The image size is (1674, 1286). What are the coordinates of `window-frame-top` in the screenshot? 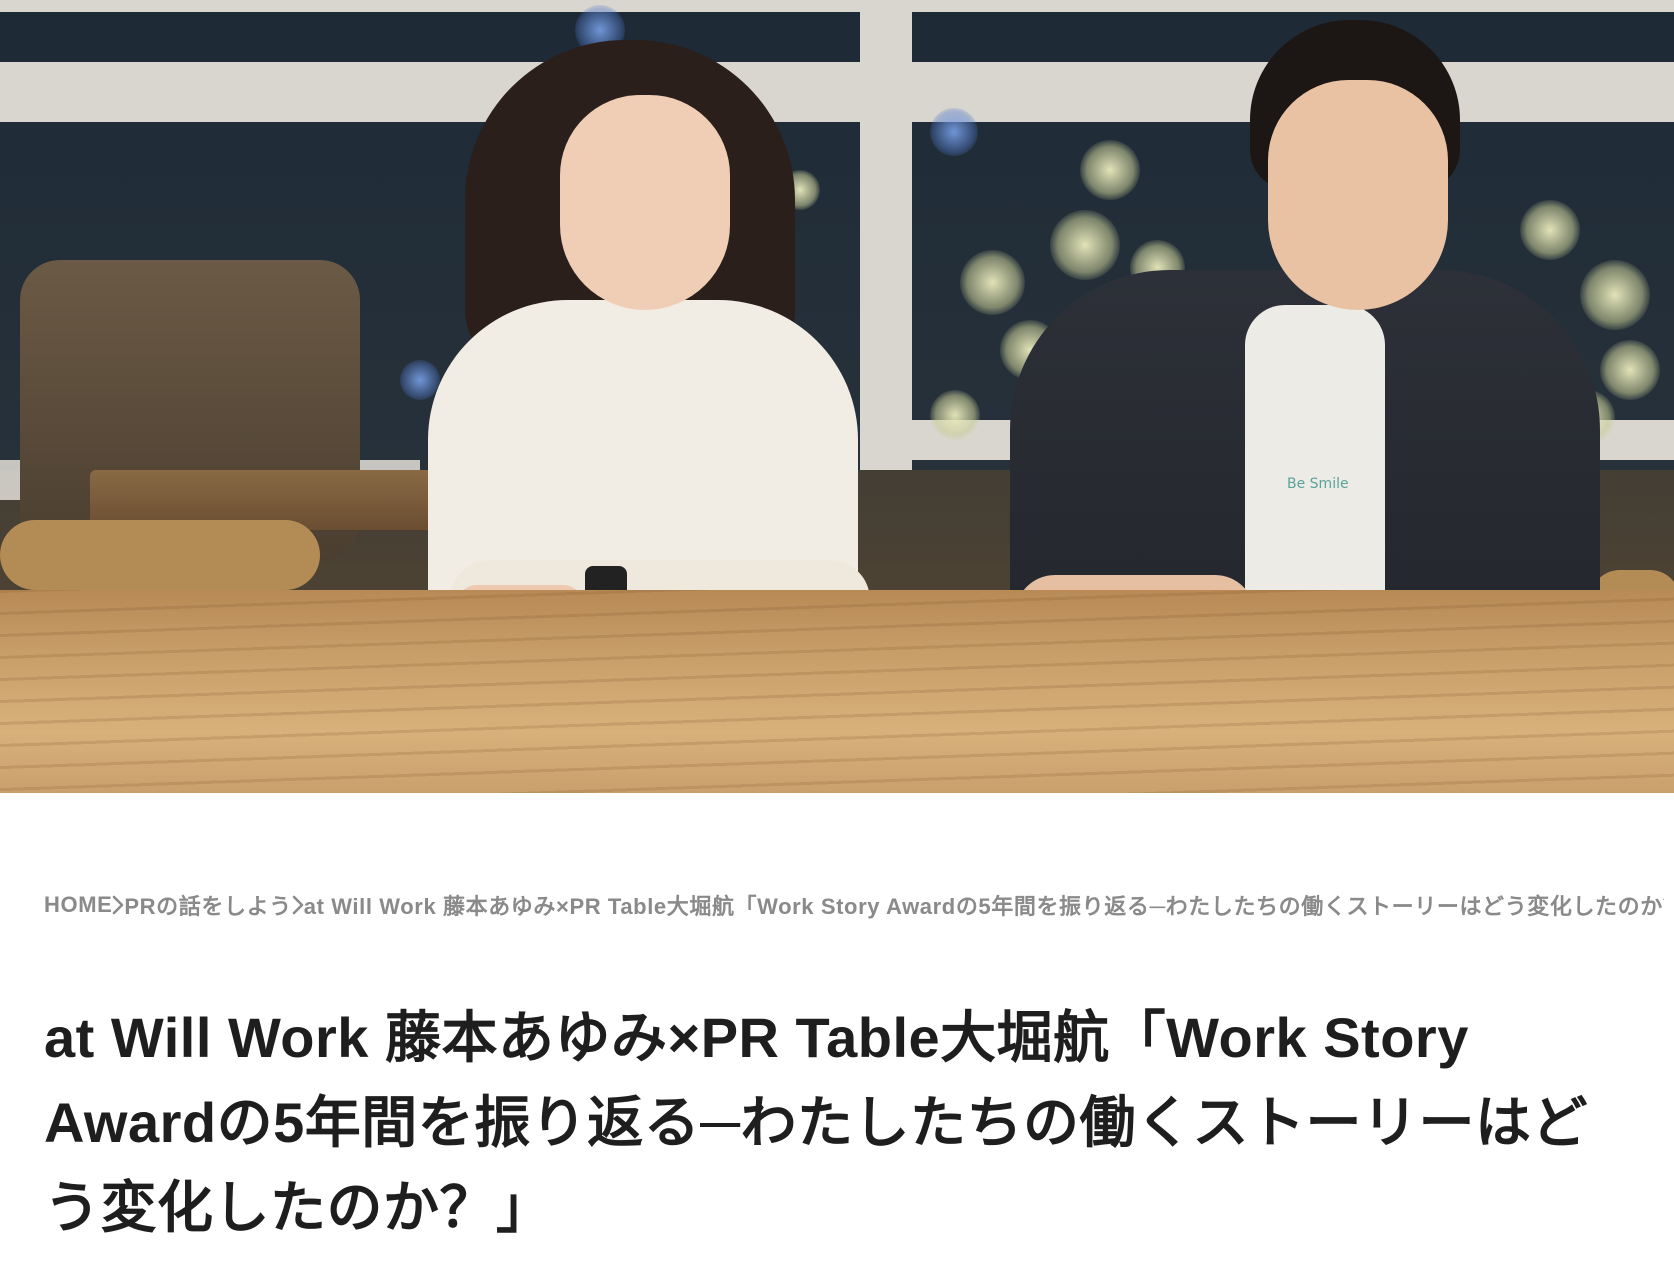 It's located at (837, 6).